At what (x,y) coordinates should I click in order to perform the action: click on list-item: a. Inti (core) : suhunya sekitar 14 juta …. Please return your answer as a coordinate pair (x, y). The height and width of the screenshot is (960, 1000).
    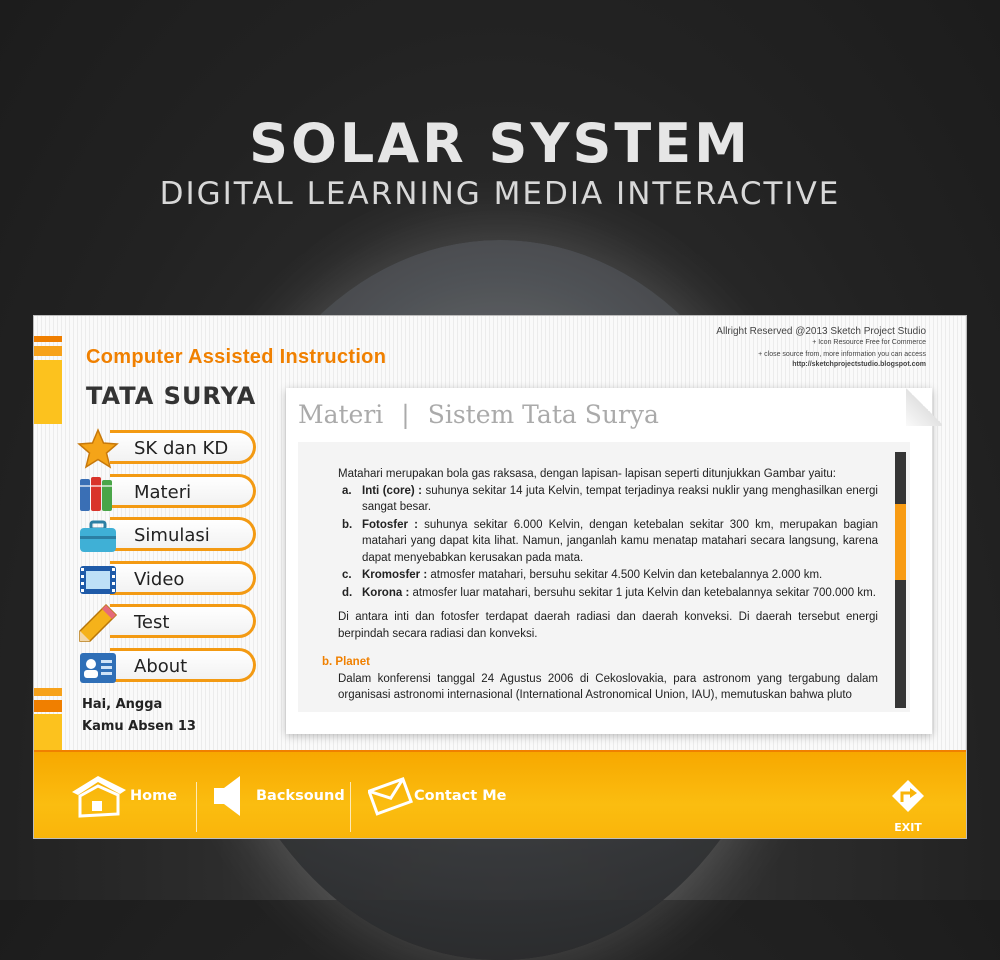
    Looking at the image, I should click on (608, 499).